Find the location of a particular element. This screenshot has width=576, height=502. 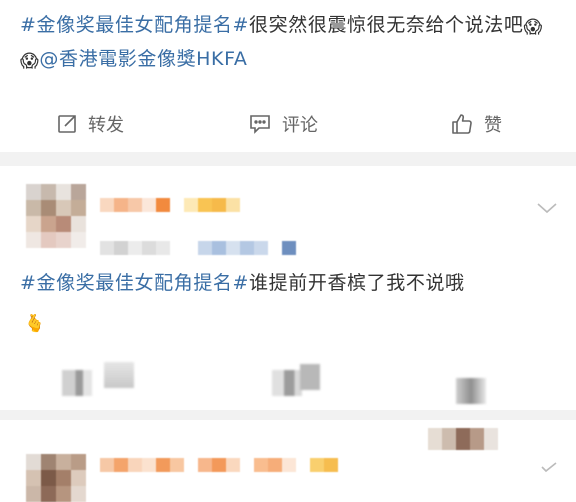

thumbs-up-icon is located at coordinates (462, 124).